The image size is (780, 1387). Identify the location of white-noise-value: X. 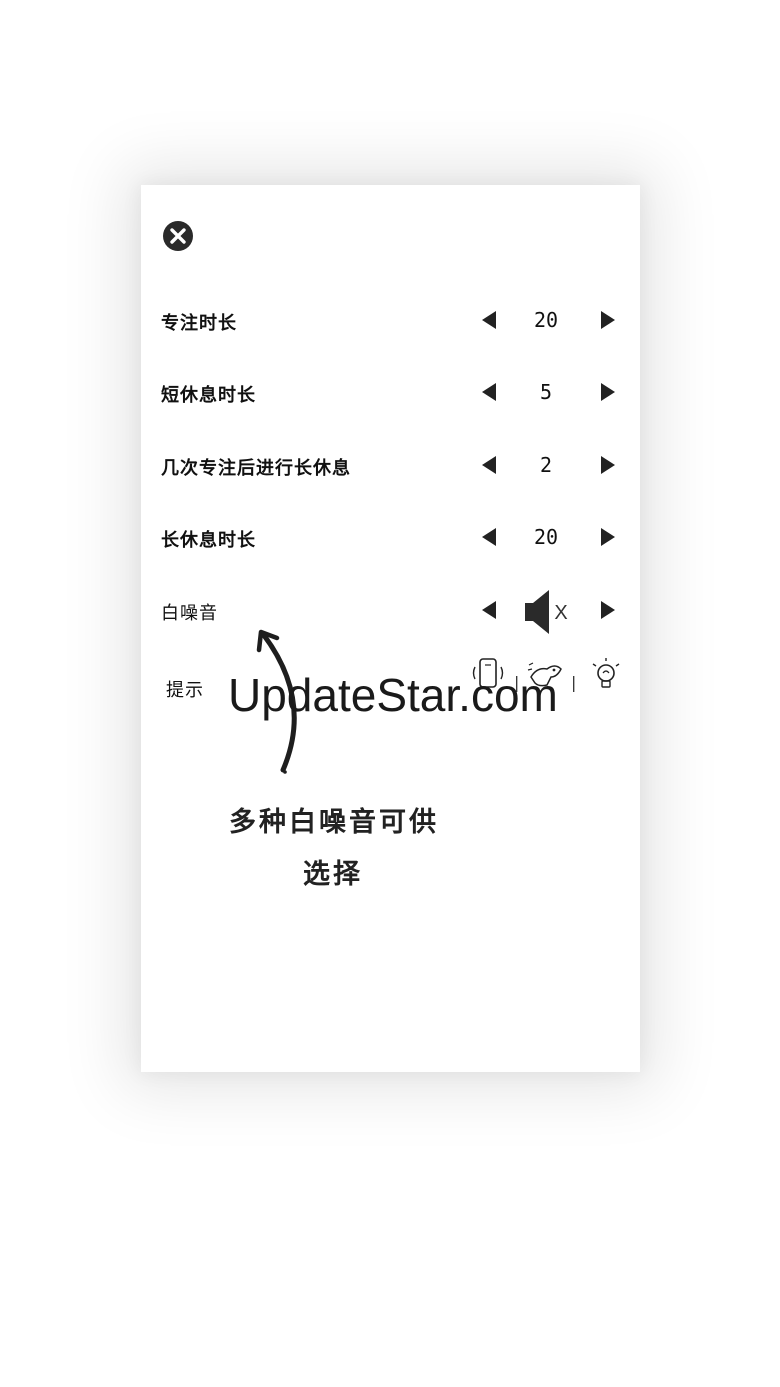
(560, 613).